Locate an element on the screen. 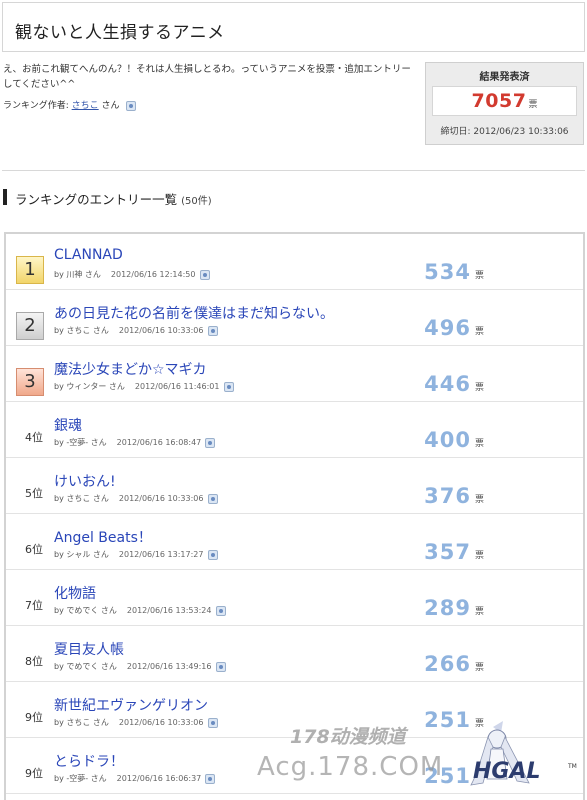 The height and width of the screenshot is (800, 587). rank-label: 4位 is located at coordinates (34, 437).